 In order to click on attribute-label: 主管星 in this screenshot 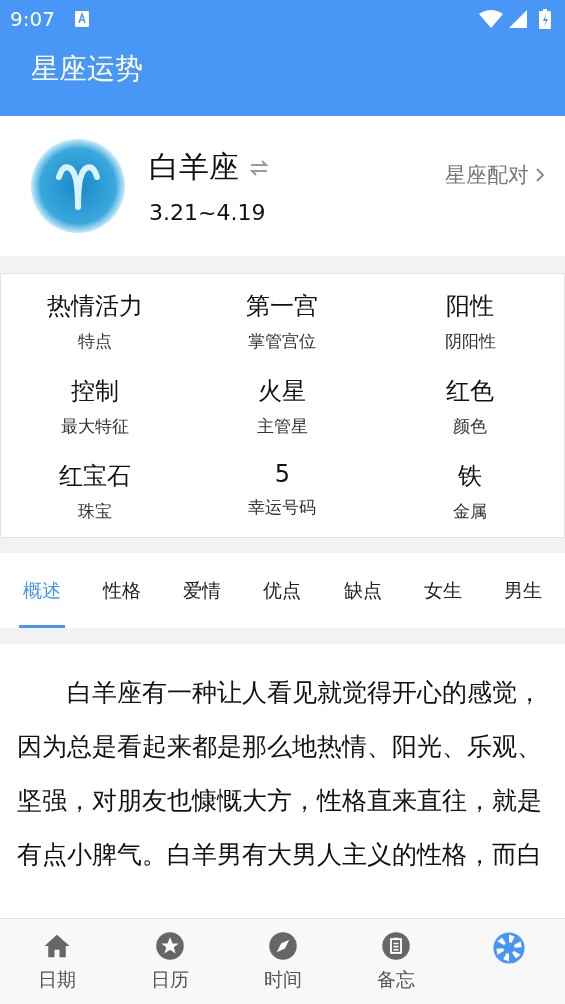, I will do `click(282, 426)`.